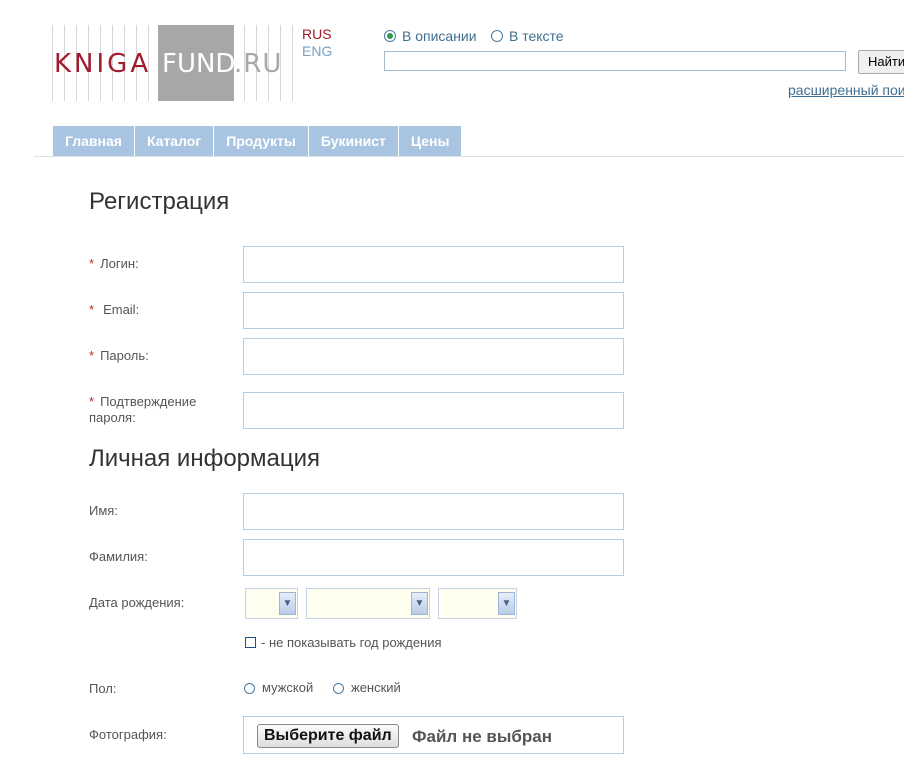 The height and width of the screenshot is (760, 904). What do you see at coordinates (439, 36) in the screenshot?
I see `search-mode-description-label: В описании` at bounding box center [439, 36].